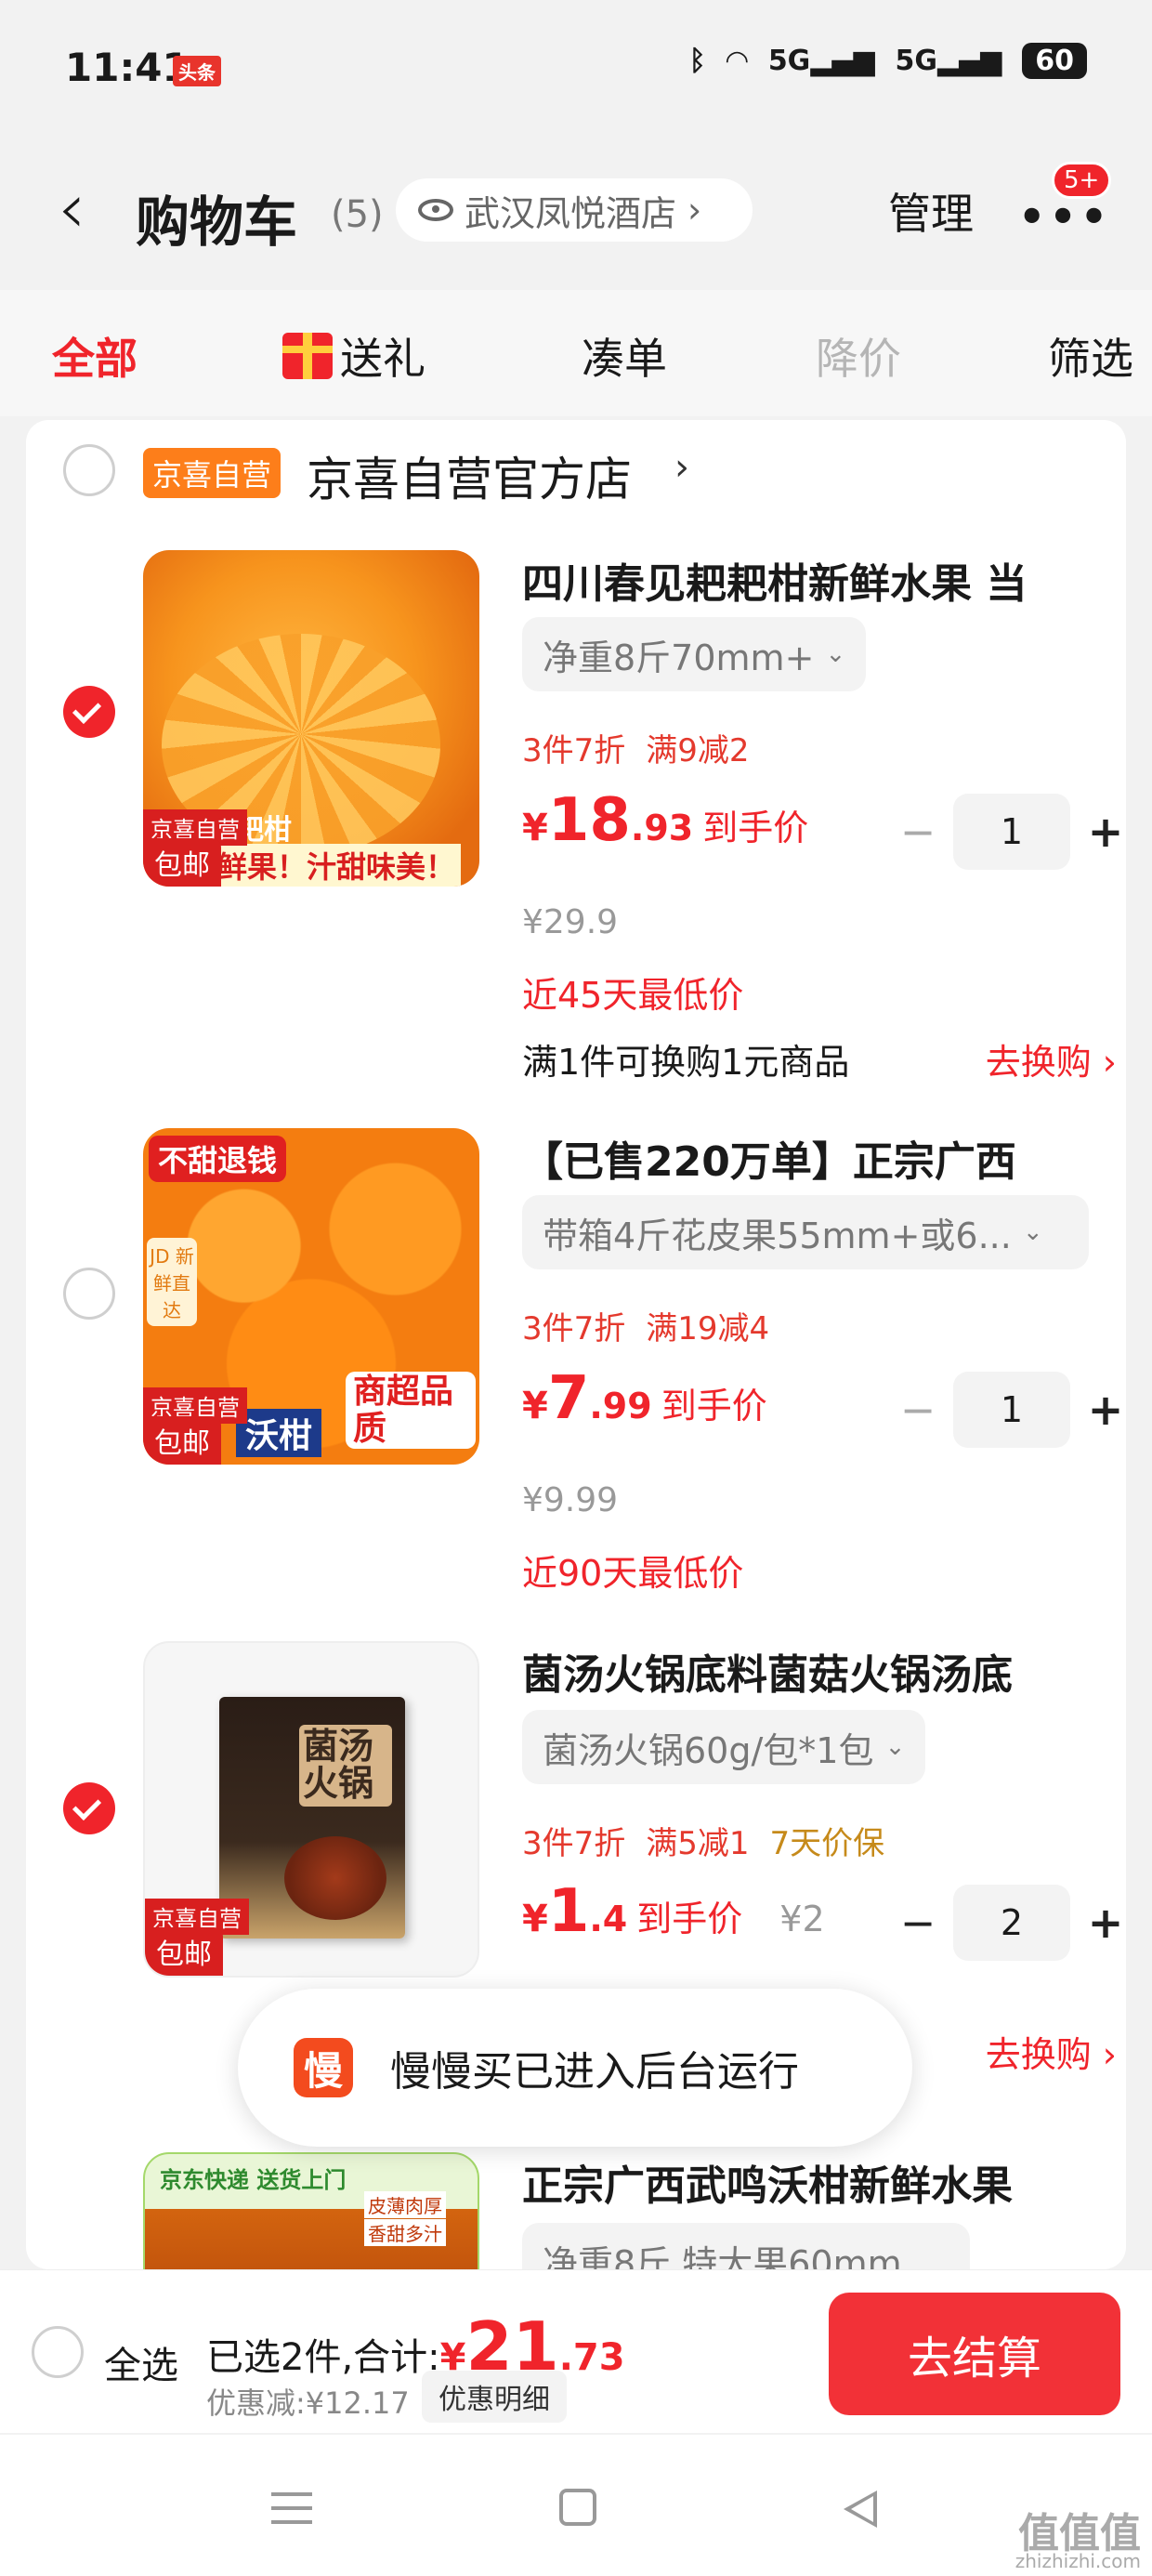 This screenshot has width=1152, height=2576. I want to click on lowest-price-note: 近90天最低价, so click(633, 1573).